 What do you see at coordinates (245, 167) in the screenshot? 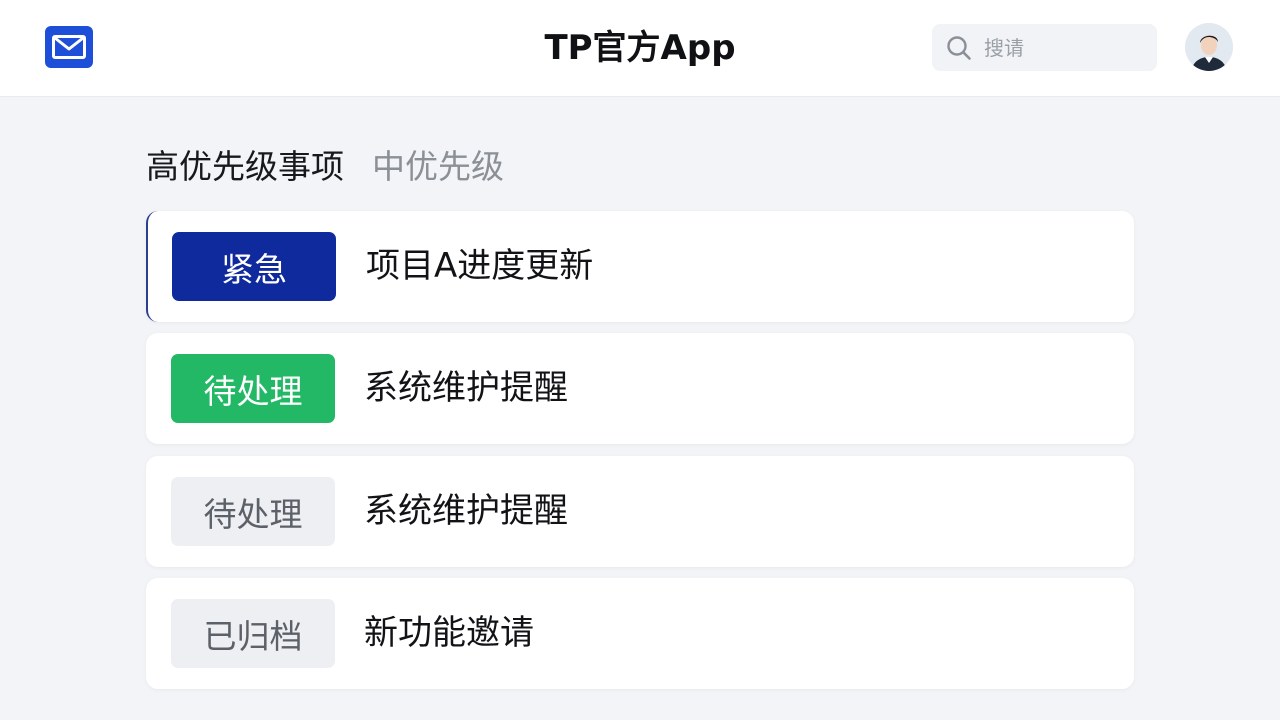
I see `tab-high-priority: 高优先级事项` at bounding box center [245, 167].